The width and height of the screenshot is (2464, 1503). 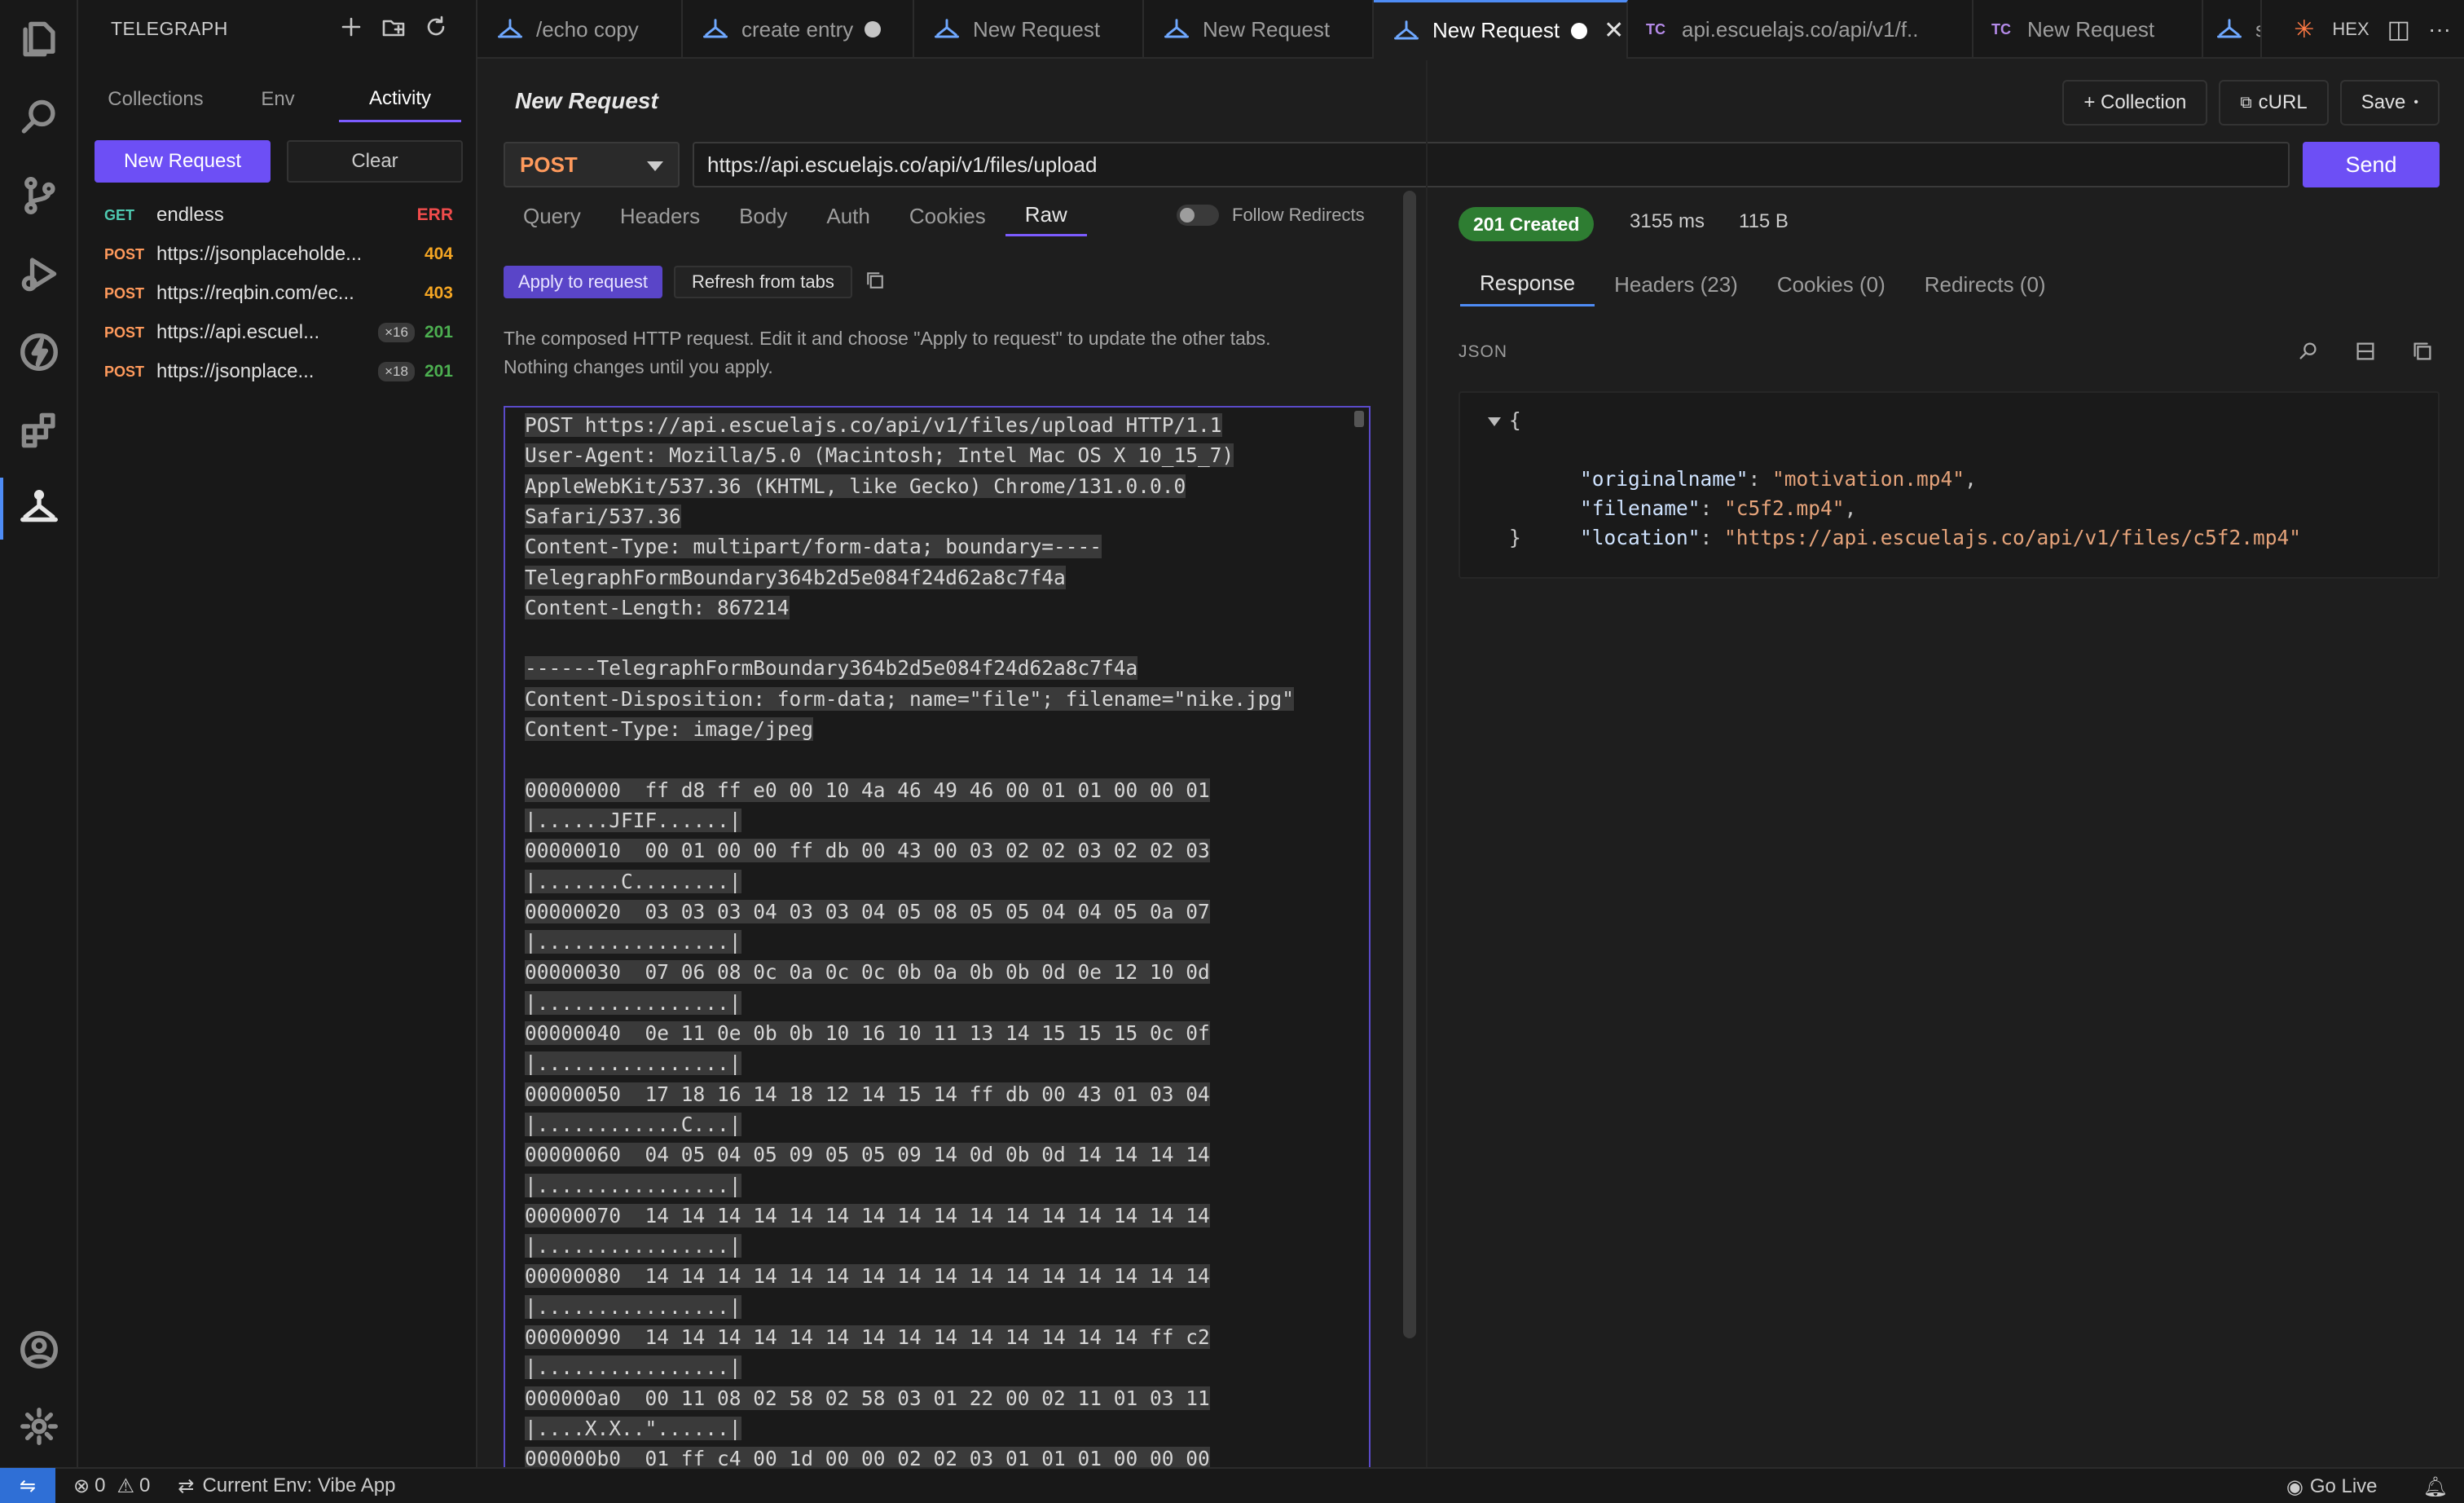 I want to click on tab-label: api.escuelajs.co/api/v1/f.., so click(x=1800, y=29).